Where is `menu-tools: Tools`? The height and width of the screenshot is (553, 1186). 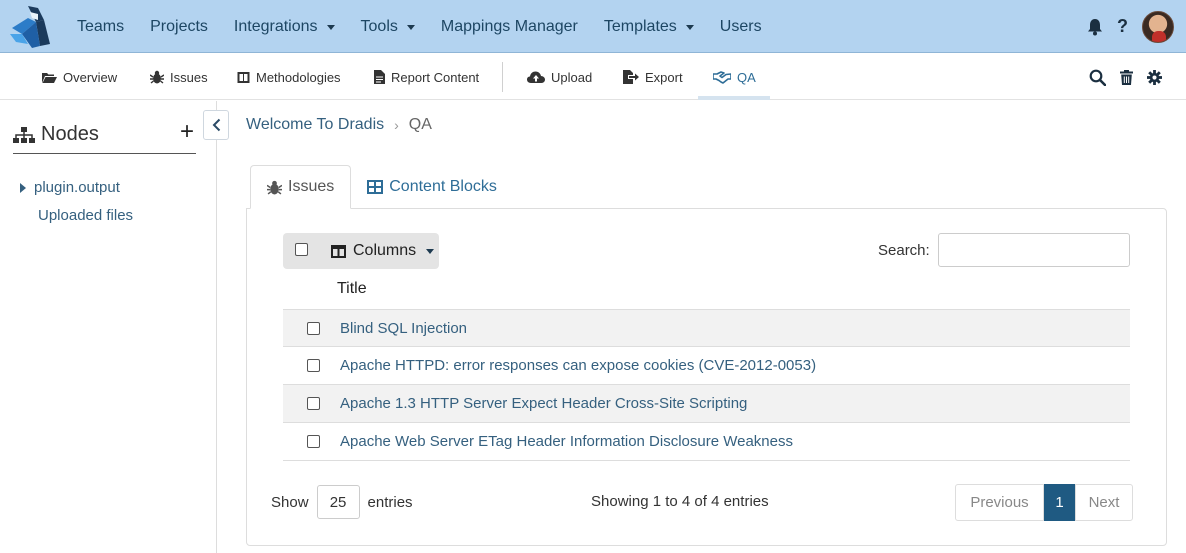 menu-tools: Tools is located at coordinates (388, 27).